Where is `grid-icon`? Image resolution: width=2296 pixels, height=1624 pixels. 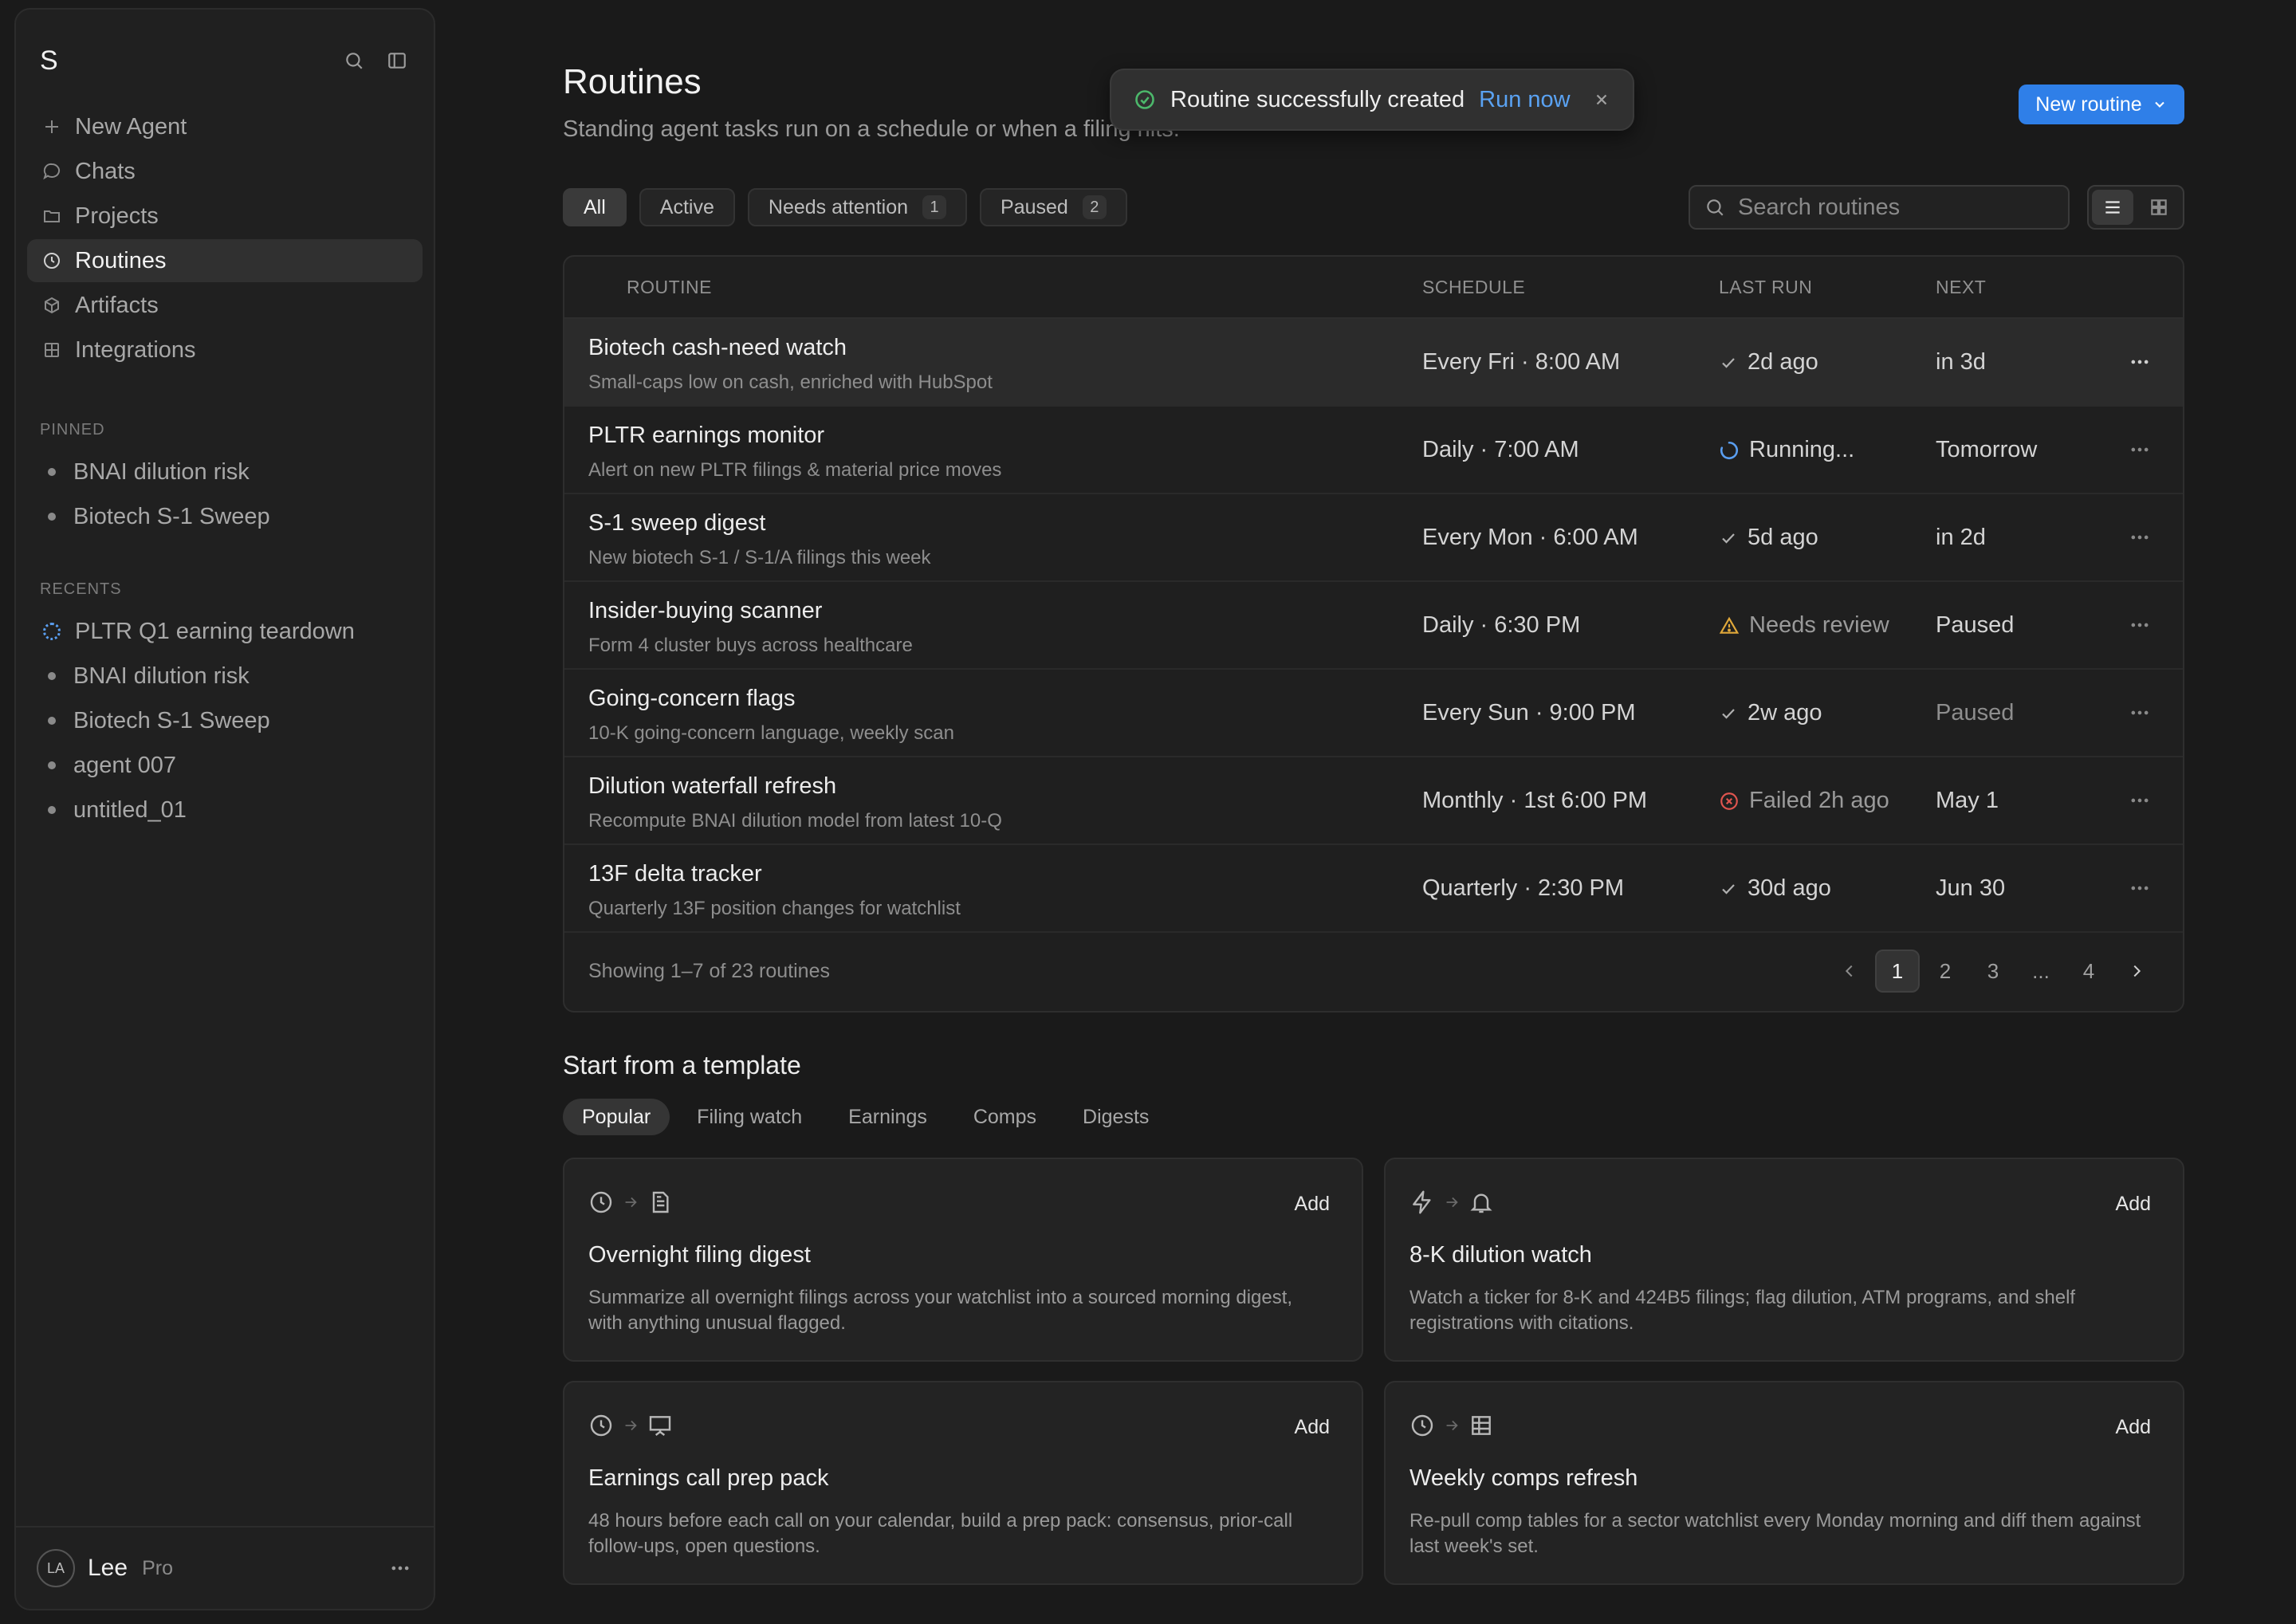
grid-icon is located at coordinates (52, 350).